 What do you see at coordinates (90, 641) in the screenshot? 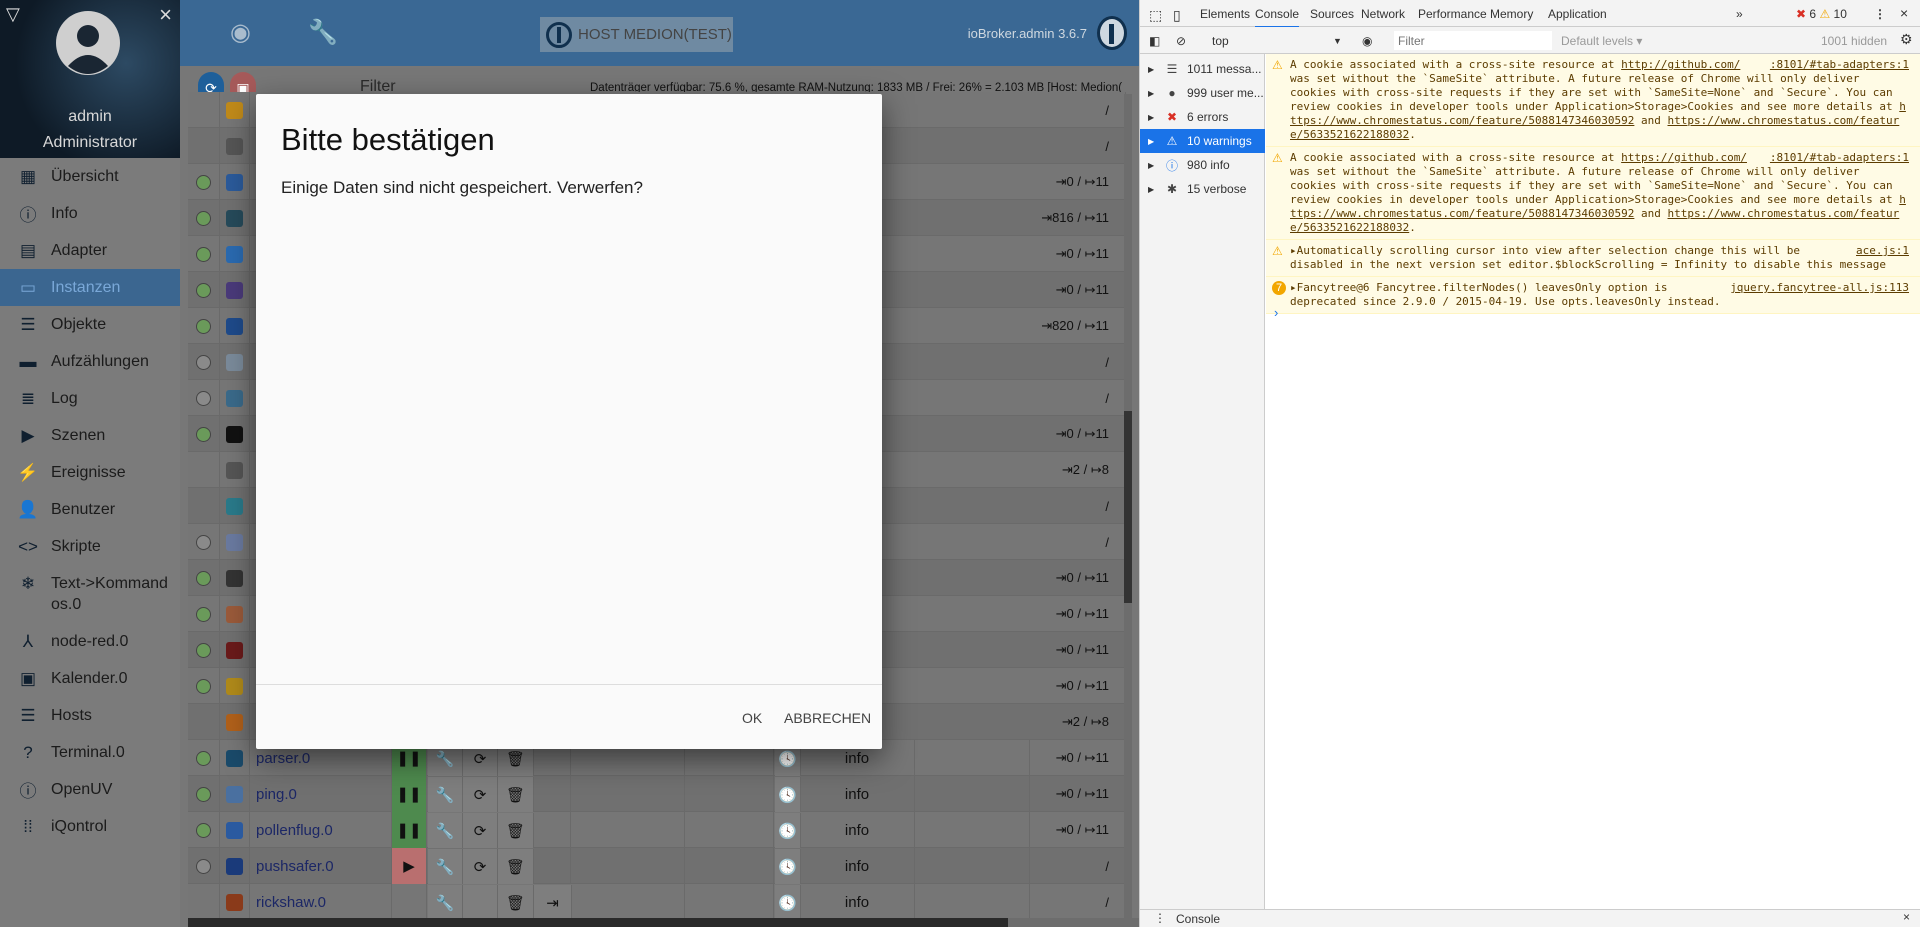
I see `sidebar-item-node-red-0: ⅄ node-red.0` at bounding box center [90, 641].